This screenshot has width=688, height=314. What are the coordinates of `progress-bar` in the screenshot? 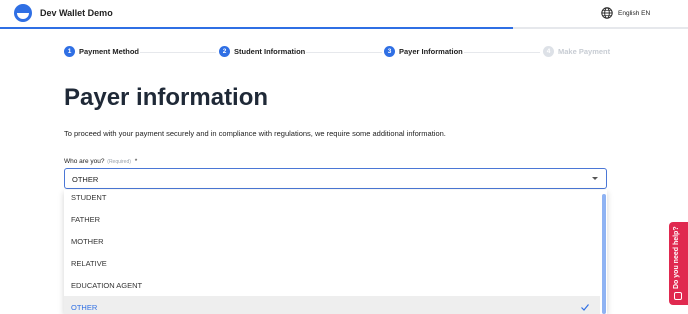 It's located at (344, 28).